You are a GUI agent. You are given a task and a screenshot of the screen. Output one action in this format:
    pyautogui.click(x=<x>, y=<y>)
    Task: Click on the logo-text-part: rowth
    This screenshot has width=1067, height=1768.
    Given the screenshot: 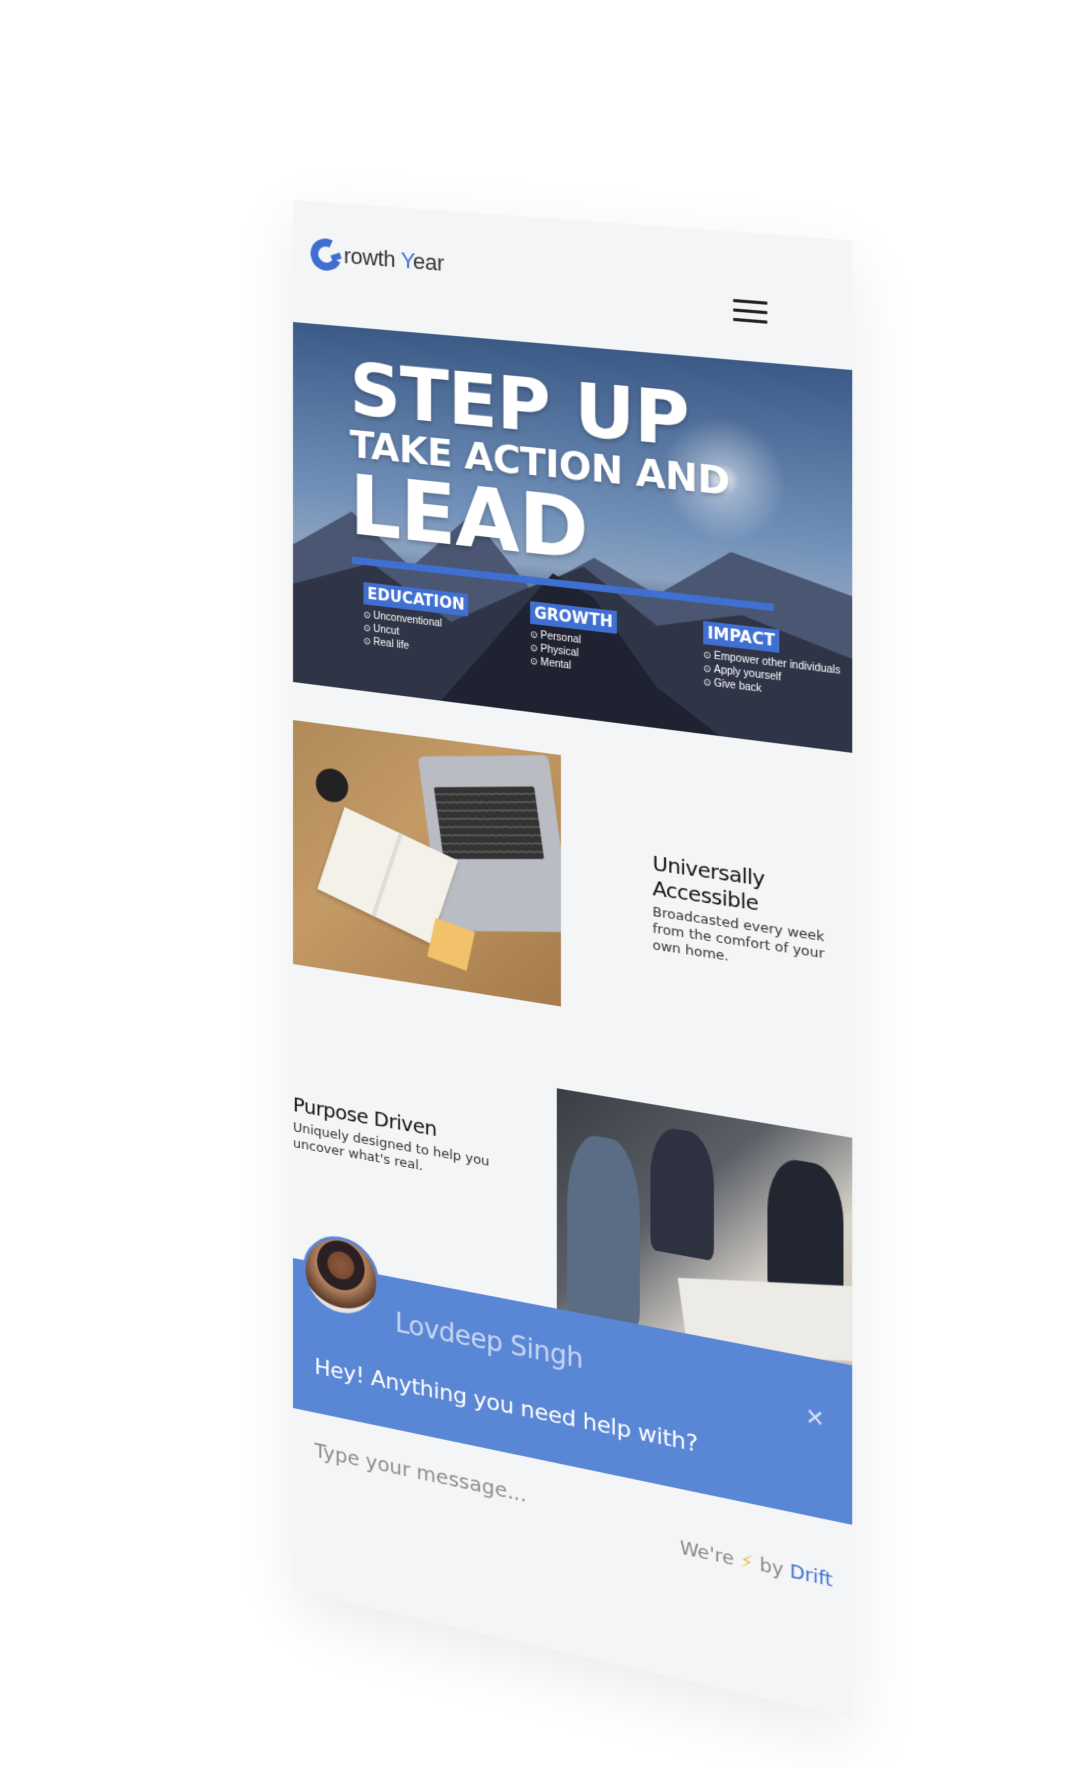 What is the action you would take?
    pyautogui.click(x=372, y=257)
    